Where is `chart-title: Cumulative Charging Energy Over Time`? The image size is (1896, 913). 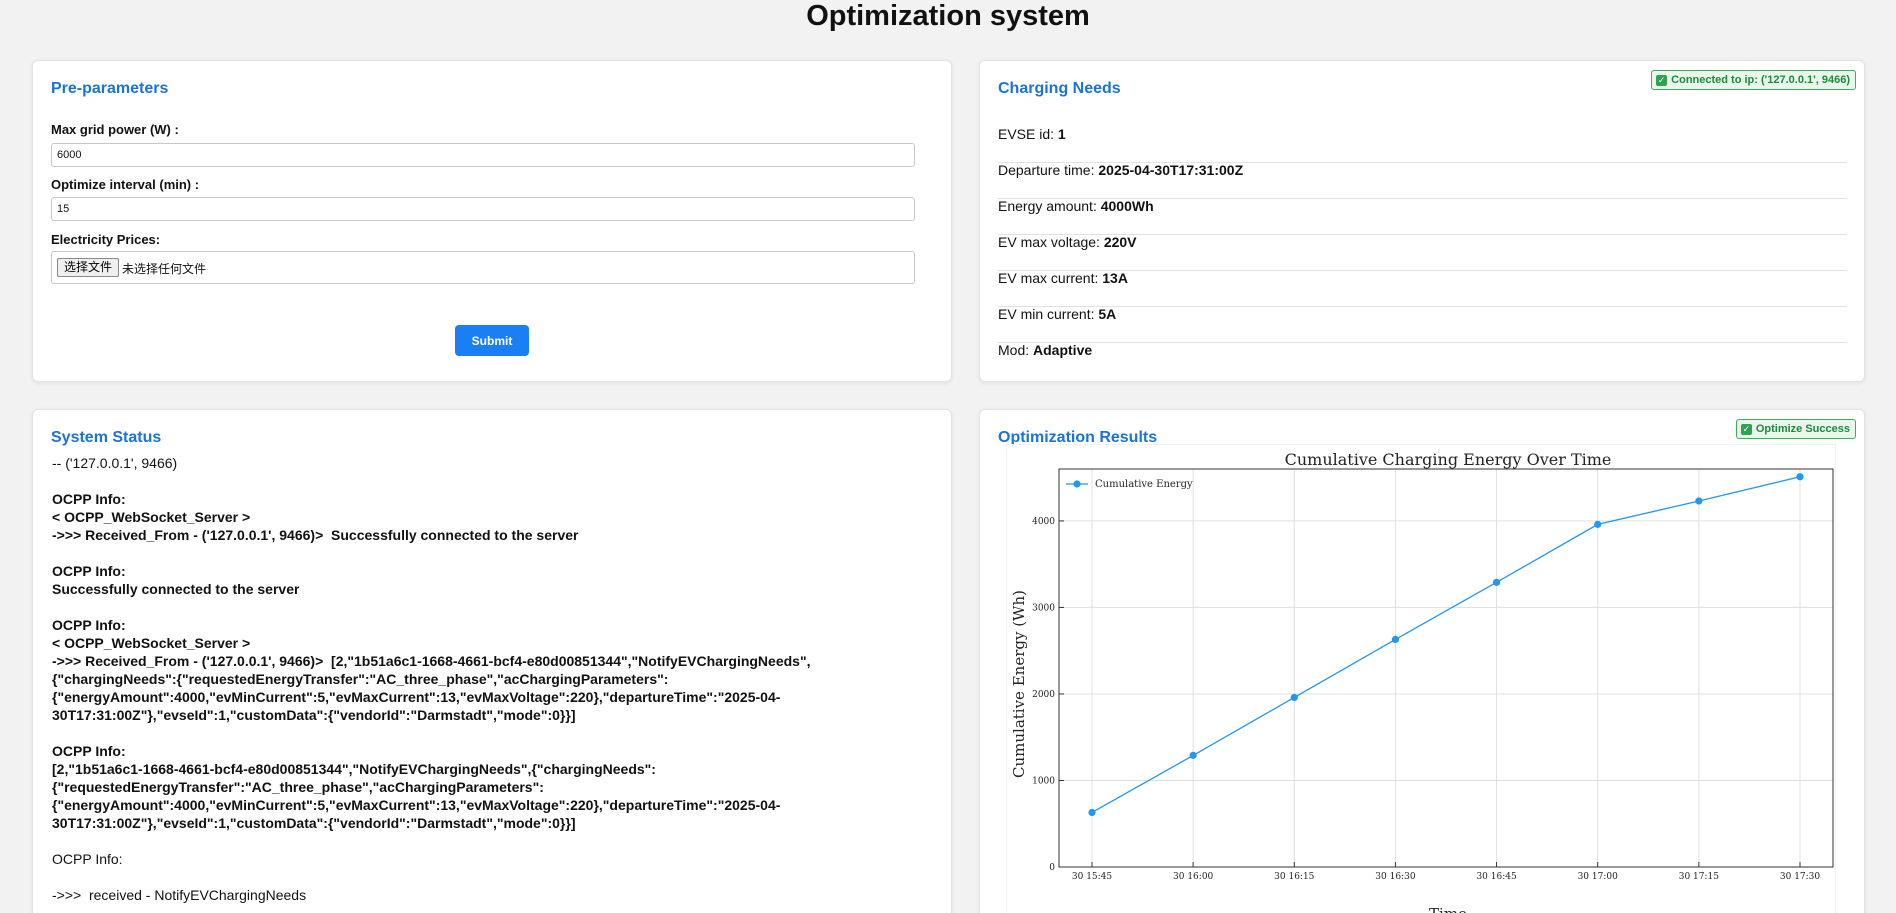 chart-title: Cumulative Charging Energy Over Time is located at coordinates (1448, 459).